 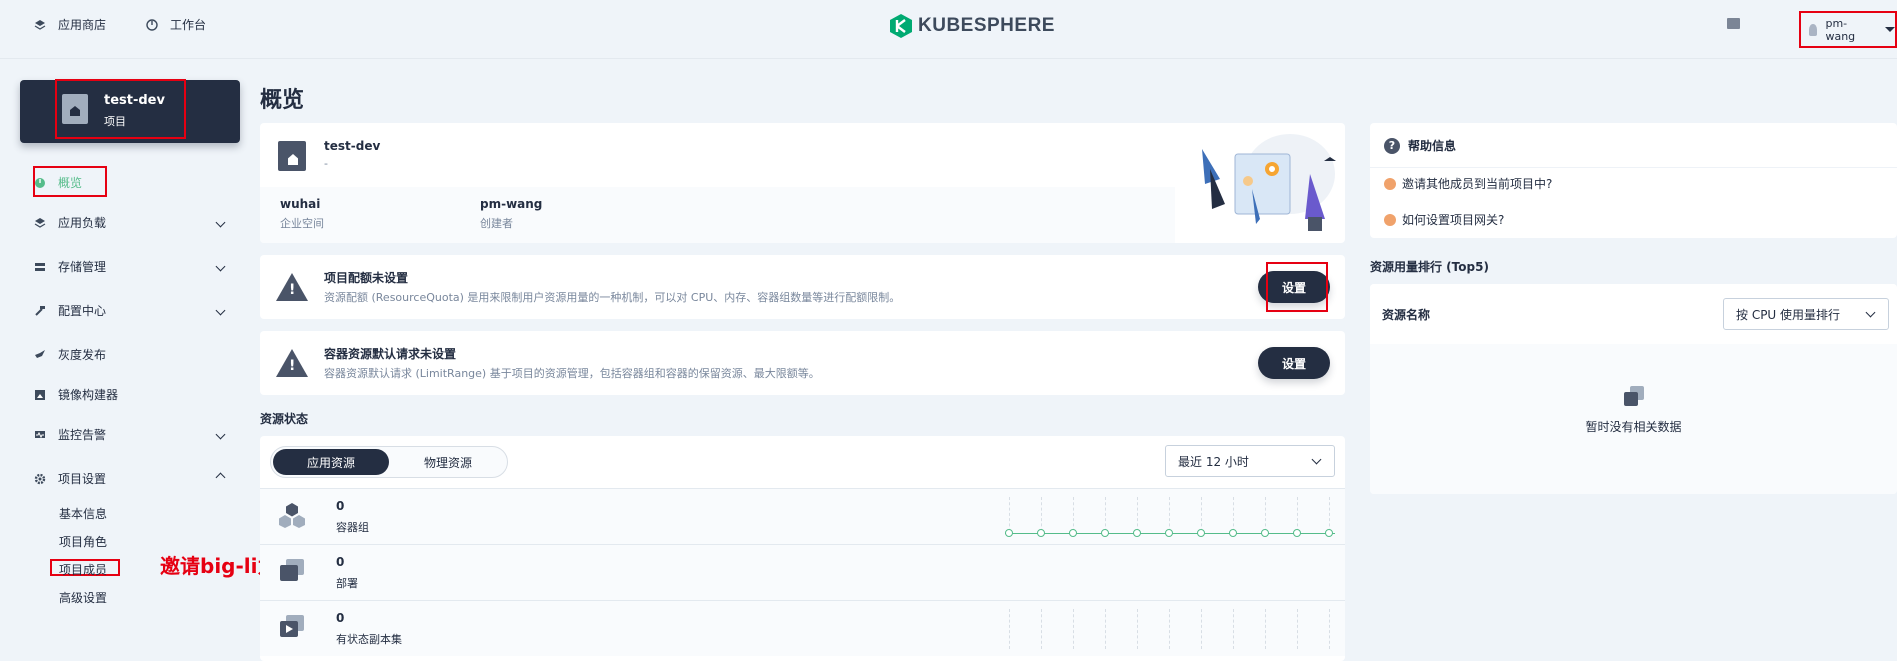 I want to click on pods-label: 容器组, so click(x=352, y=527).